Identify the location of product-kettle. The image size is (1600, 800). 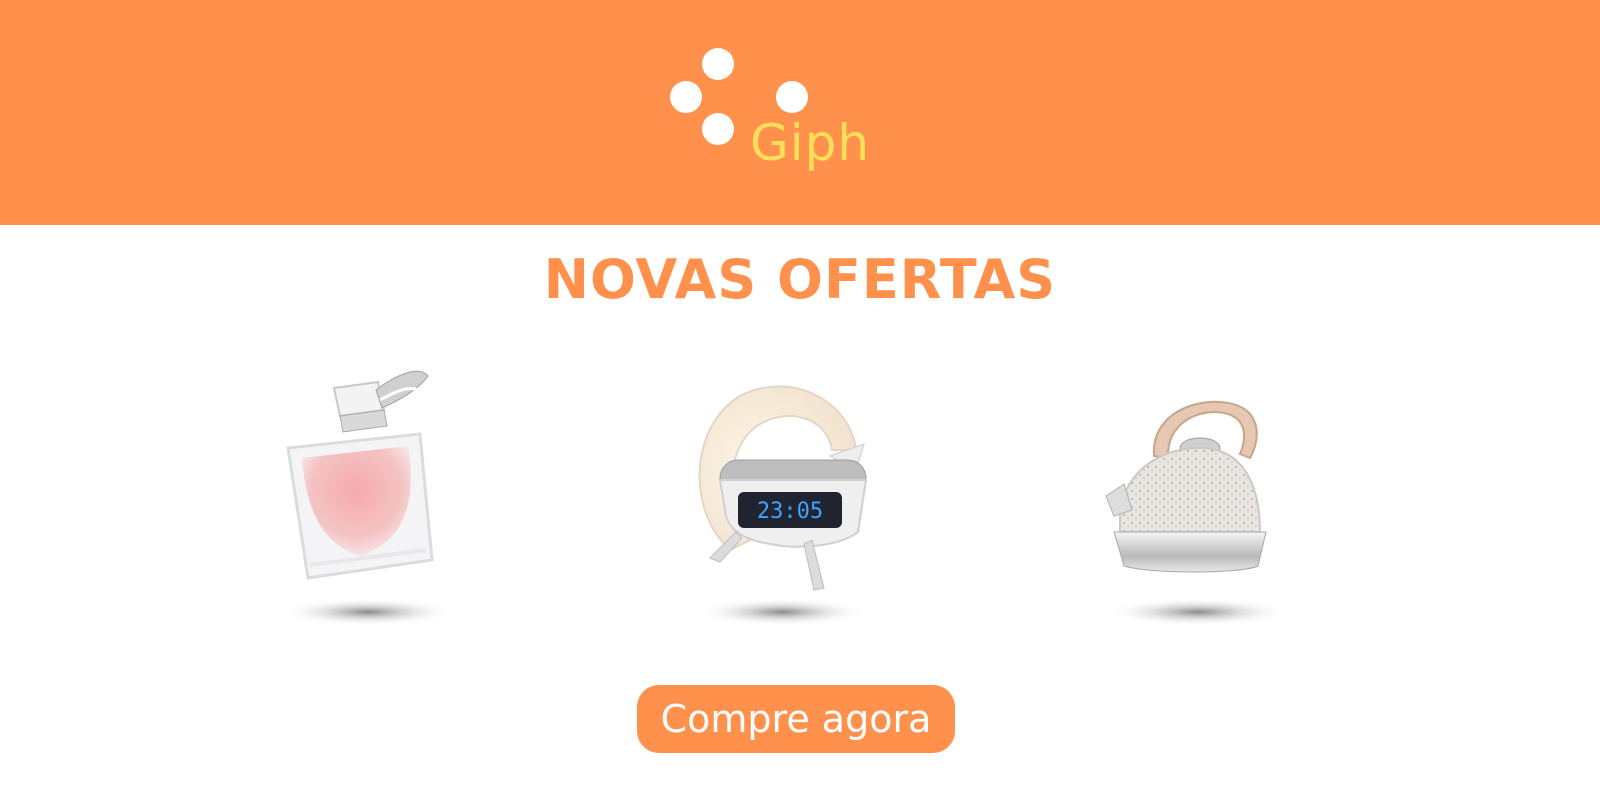
(1210, 500).